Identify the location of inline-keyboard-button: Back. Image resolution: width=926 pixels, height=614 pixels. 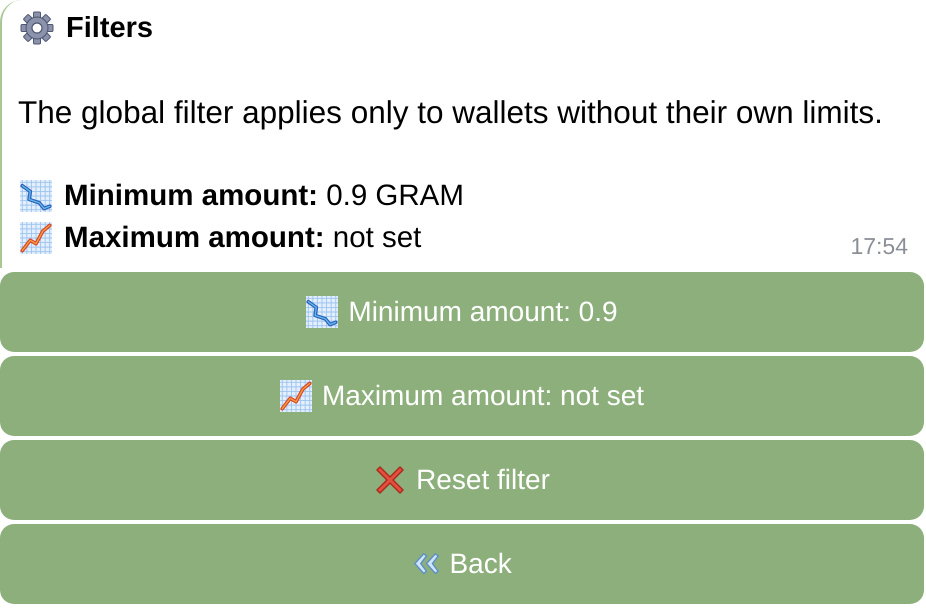
(462, 564).